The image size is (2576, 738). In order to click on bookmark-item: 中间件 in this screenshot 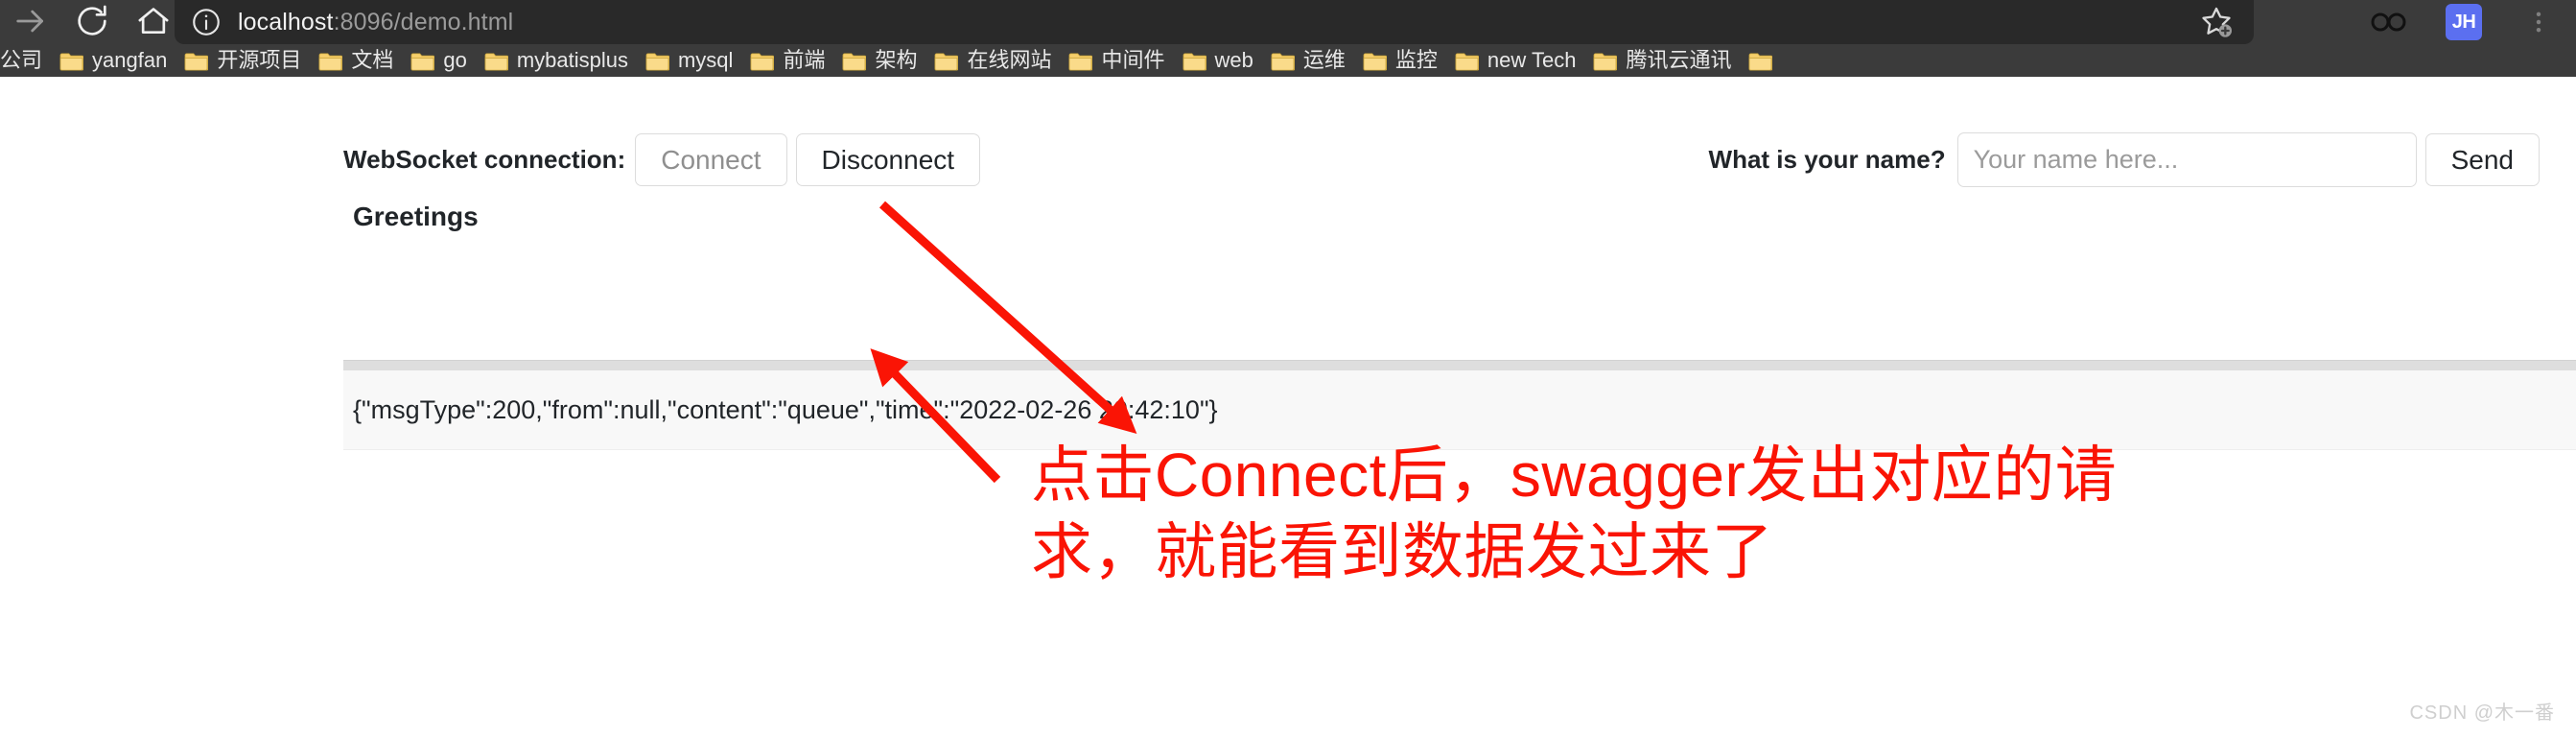, I will do `click(1116, 60)`.